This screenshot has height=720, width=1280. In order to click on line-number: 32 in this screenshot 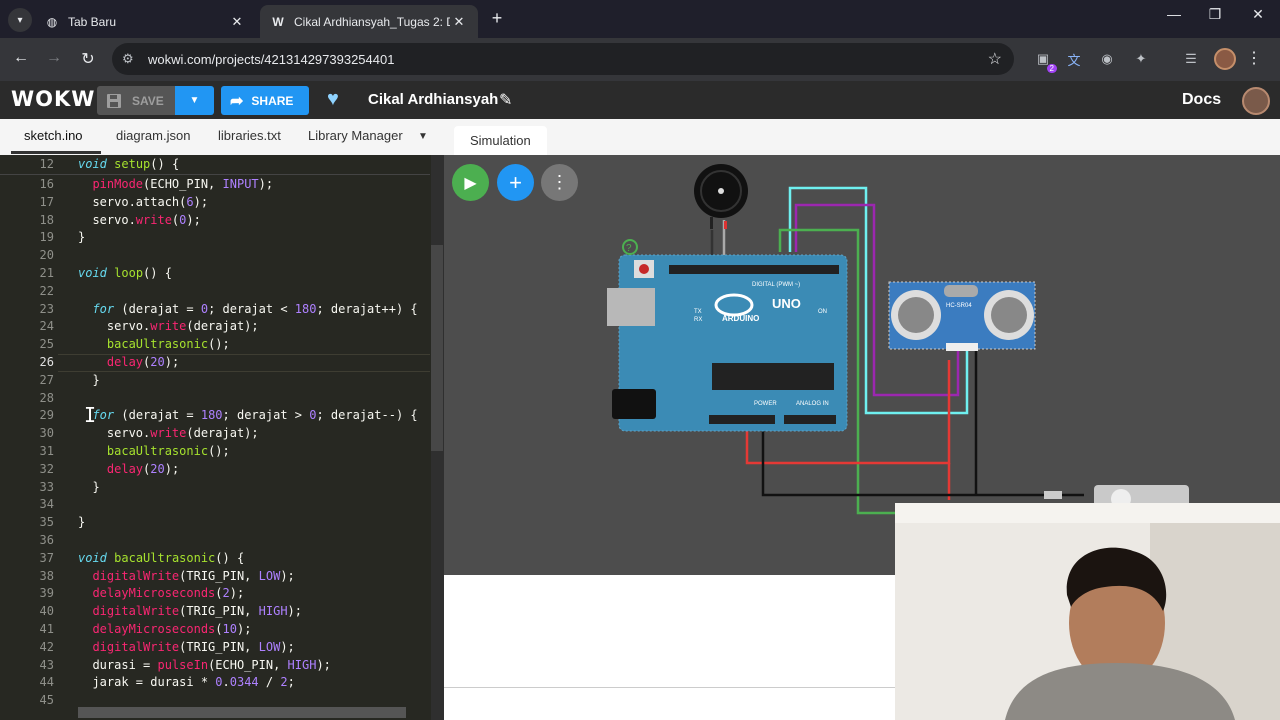, I will do `click(46, 468)`.